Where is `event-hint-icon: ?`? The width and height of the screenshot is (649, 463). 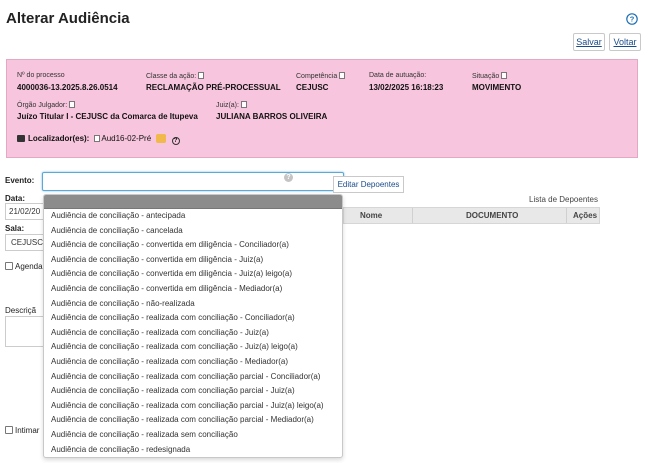 event-hint-icon: ? is located at coordinates (288, 177).